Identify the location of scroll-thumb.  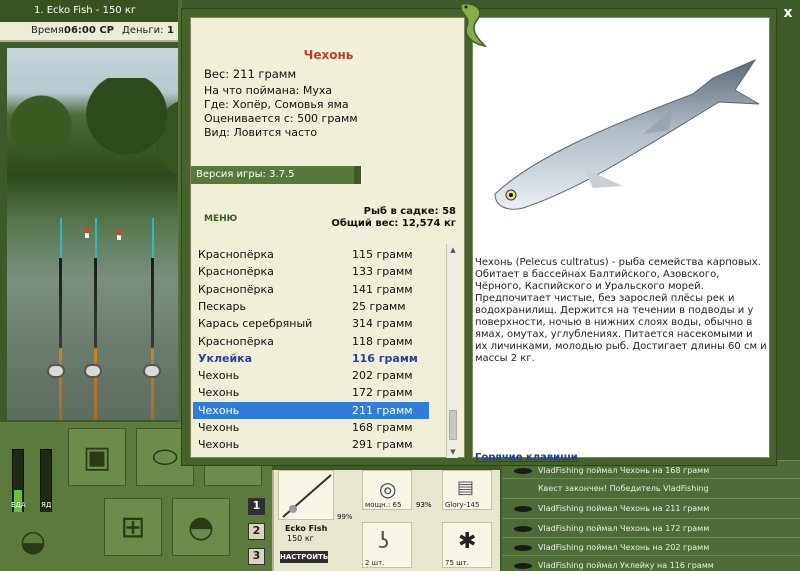
(453, 425).